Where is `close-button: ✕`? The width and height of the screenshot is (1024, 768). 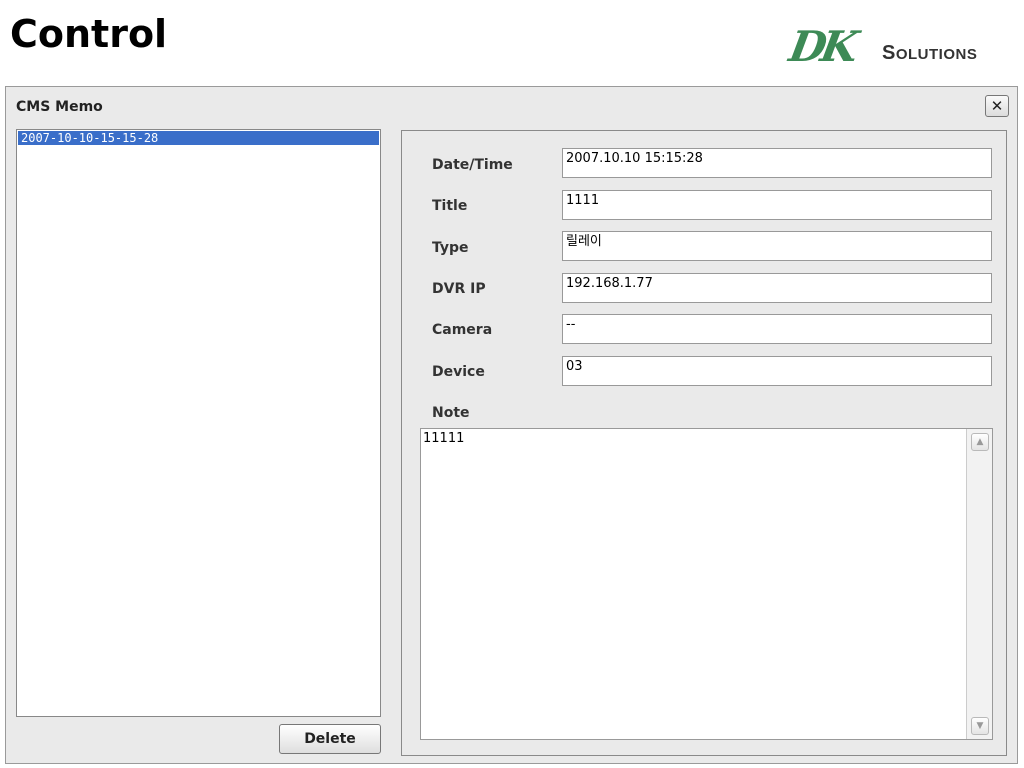 close-button: ✕ is located at coordinates (997, 106).